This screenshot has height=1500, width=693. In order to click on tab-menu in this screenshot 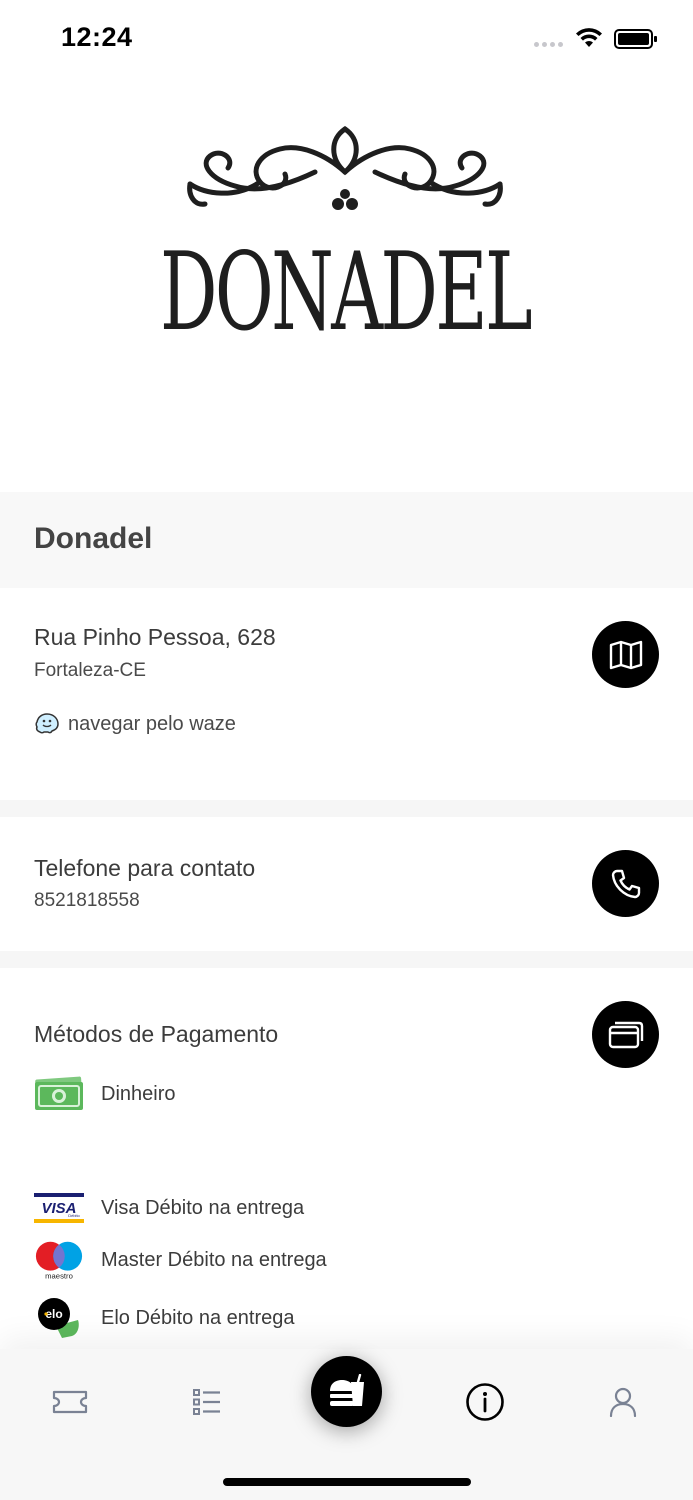, I will do `click(346, 1391)`.